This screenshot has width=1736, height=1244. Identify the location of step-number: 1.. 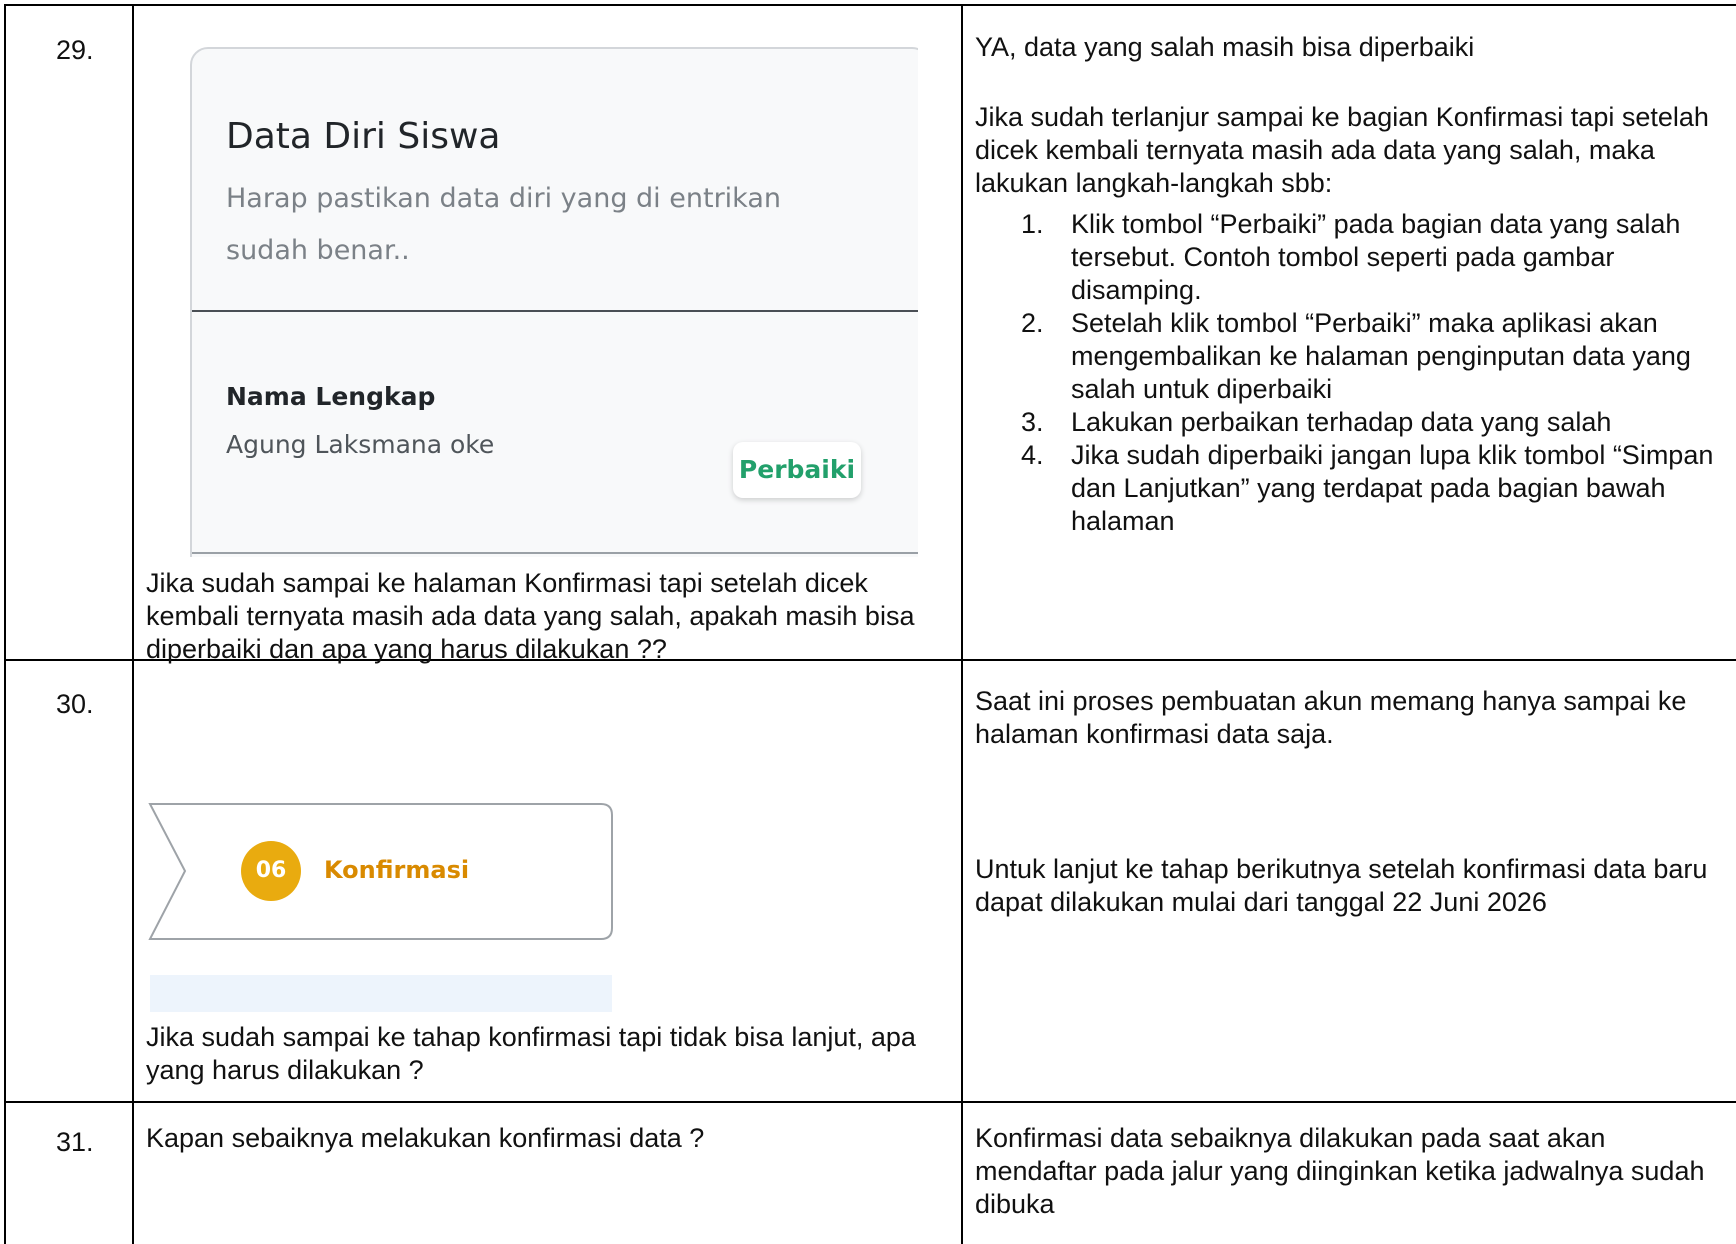
(1032, 224).